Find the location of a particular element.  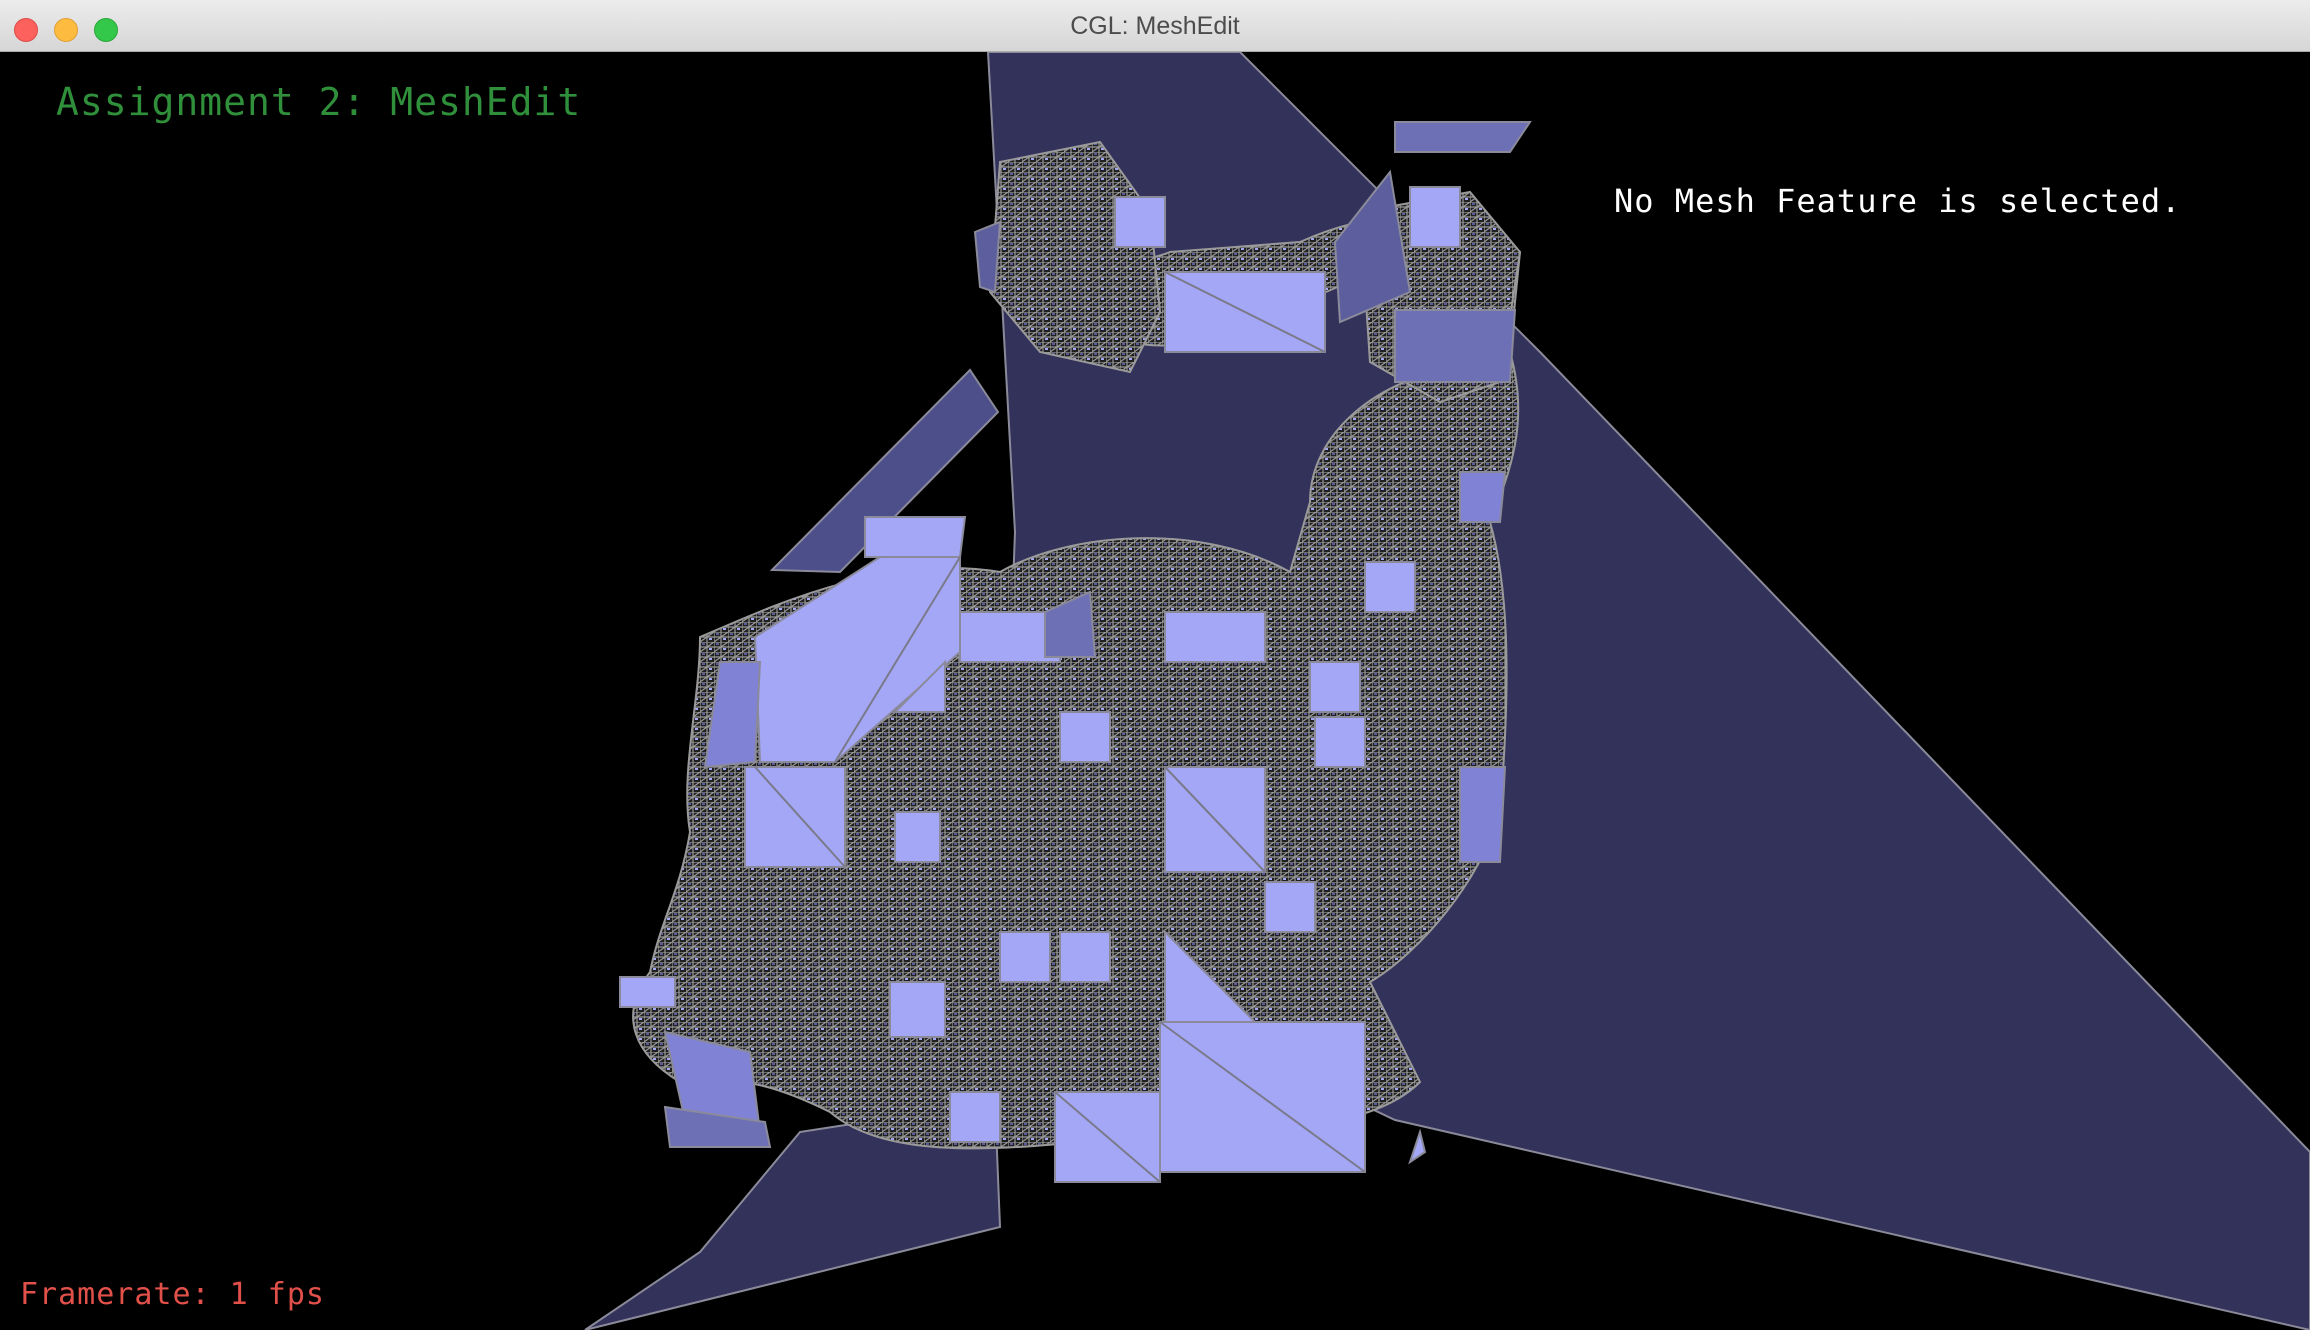

assignment-title: Assignment 2: MeshEdit is located at coordinates (319, 102).